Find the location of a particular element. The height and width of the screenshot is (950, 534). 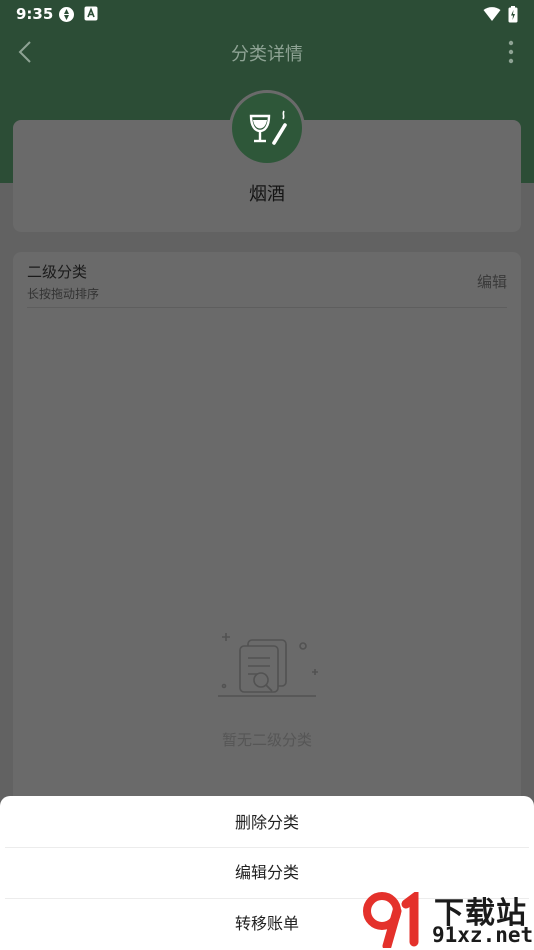

empty-state-text: 暂无二级分类 is located at coordinates (266, 740).